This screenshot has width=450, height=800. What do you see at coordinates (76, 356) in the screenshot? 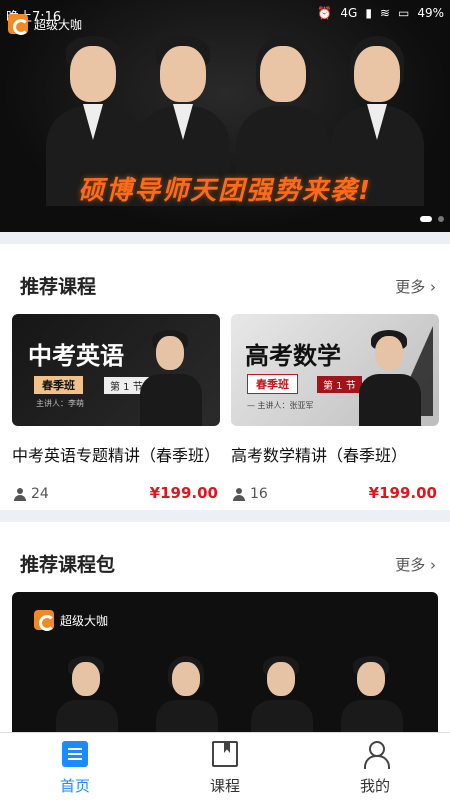
I see `thumbnail-title: 中考英语` at bounding box center [76, 356].